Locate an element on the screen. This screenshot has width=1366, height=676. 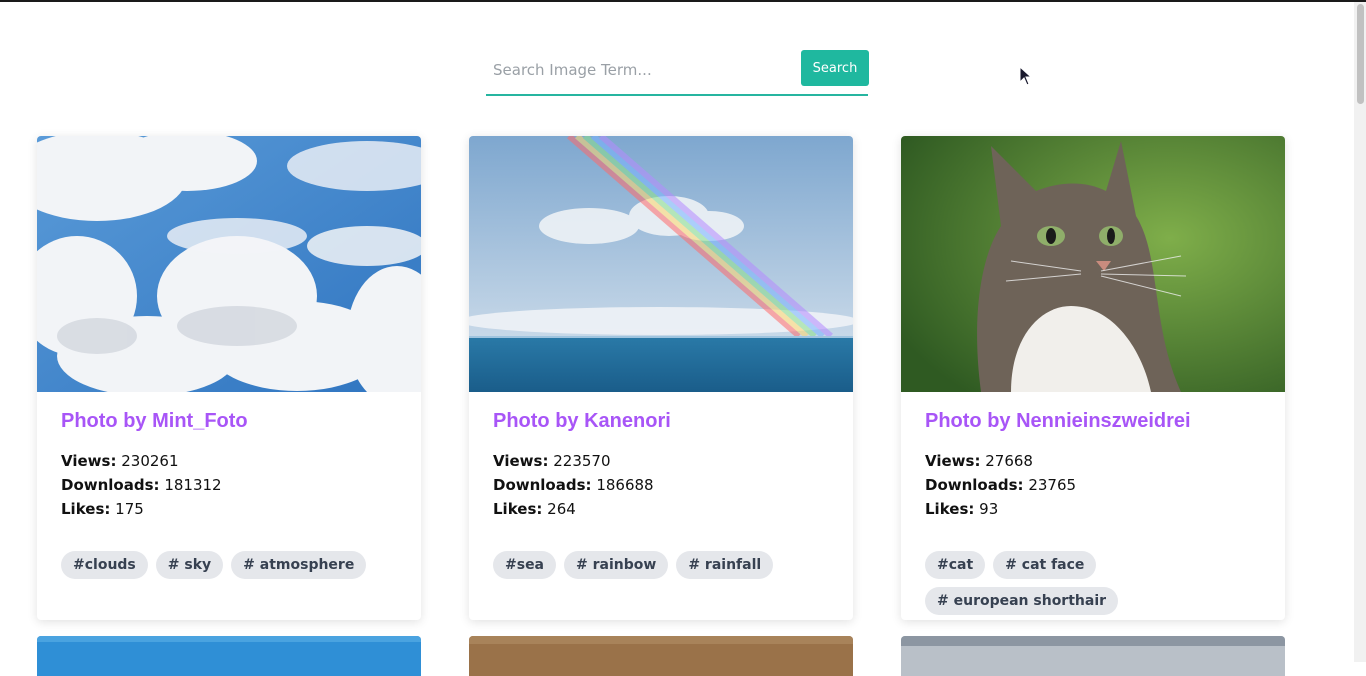
tag-list: #clouds # sky # atmosphere is located at coordinates (229, 565).